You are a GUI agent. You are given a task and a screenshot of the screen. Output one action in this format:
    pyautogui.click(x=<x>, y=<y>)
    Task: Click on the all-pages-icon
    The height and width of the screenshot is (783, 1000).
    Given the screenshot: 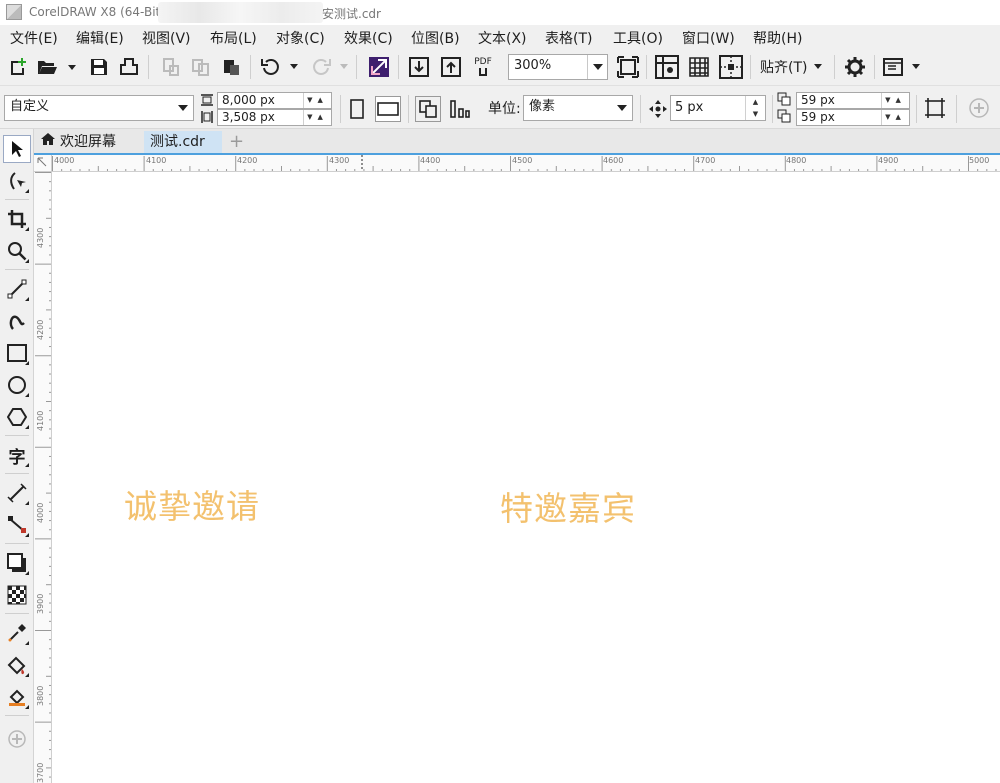 What is the action you would take?
    pyautogui.click(x=428, y=109)
    